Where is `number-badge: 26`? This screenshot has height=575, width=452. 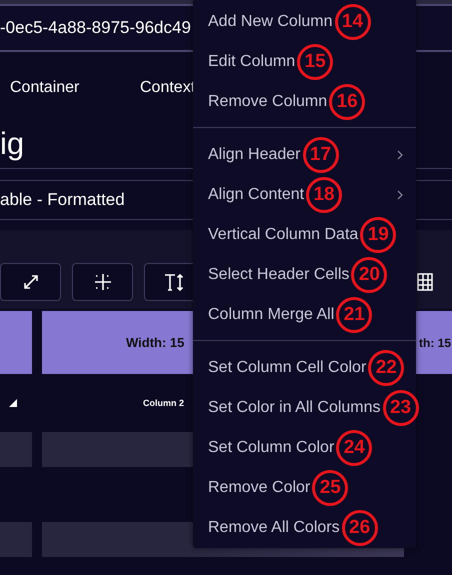
number-badge: 26 is located at coordinates (360, 528).